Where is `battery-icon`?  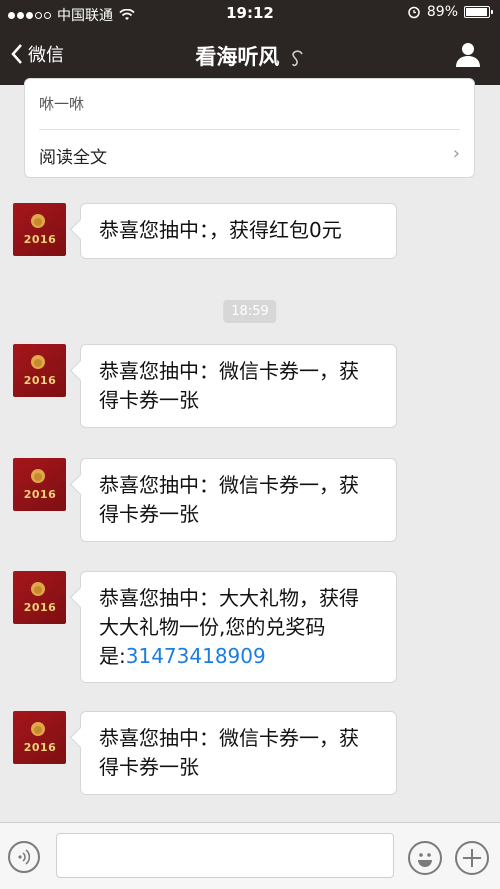
battery-icon is located at coordinates (478, 12).